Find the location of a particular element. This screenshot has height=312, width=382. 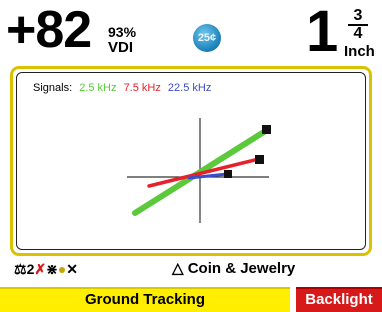

depth-whole: 1 is located at coordinates (322, 32).